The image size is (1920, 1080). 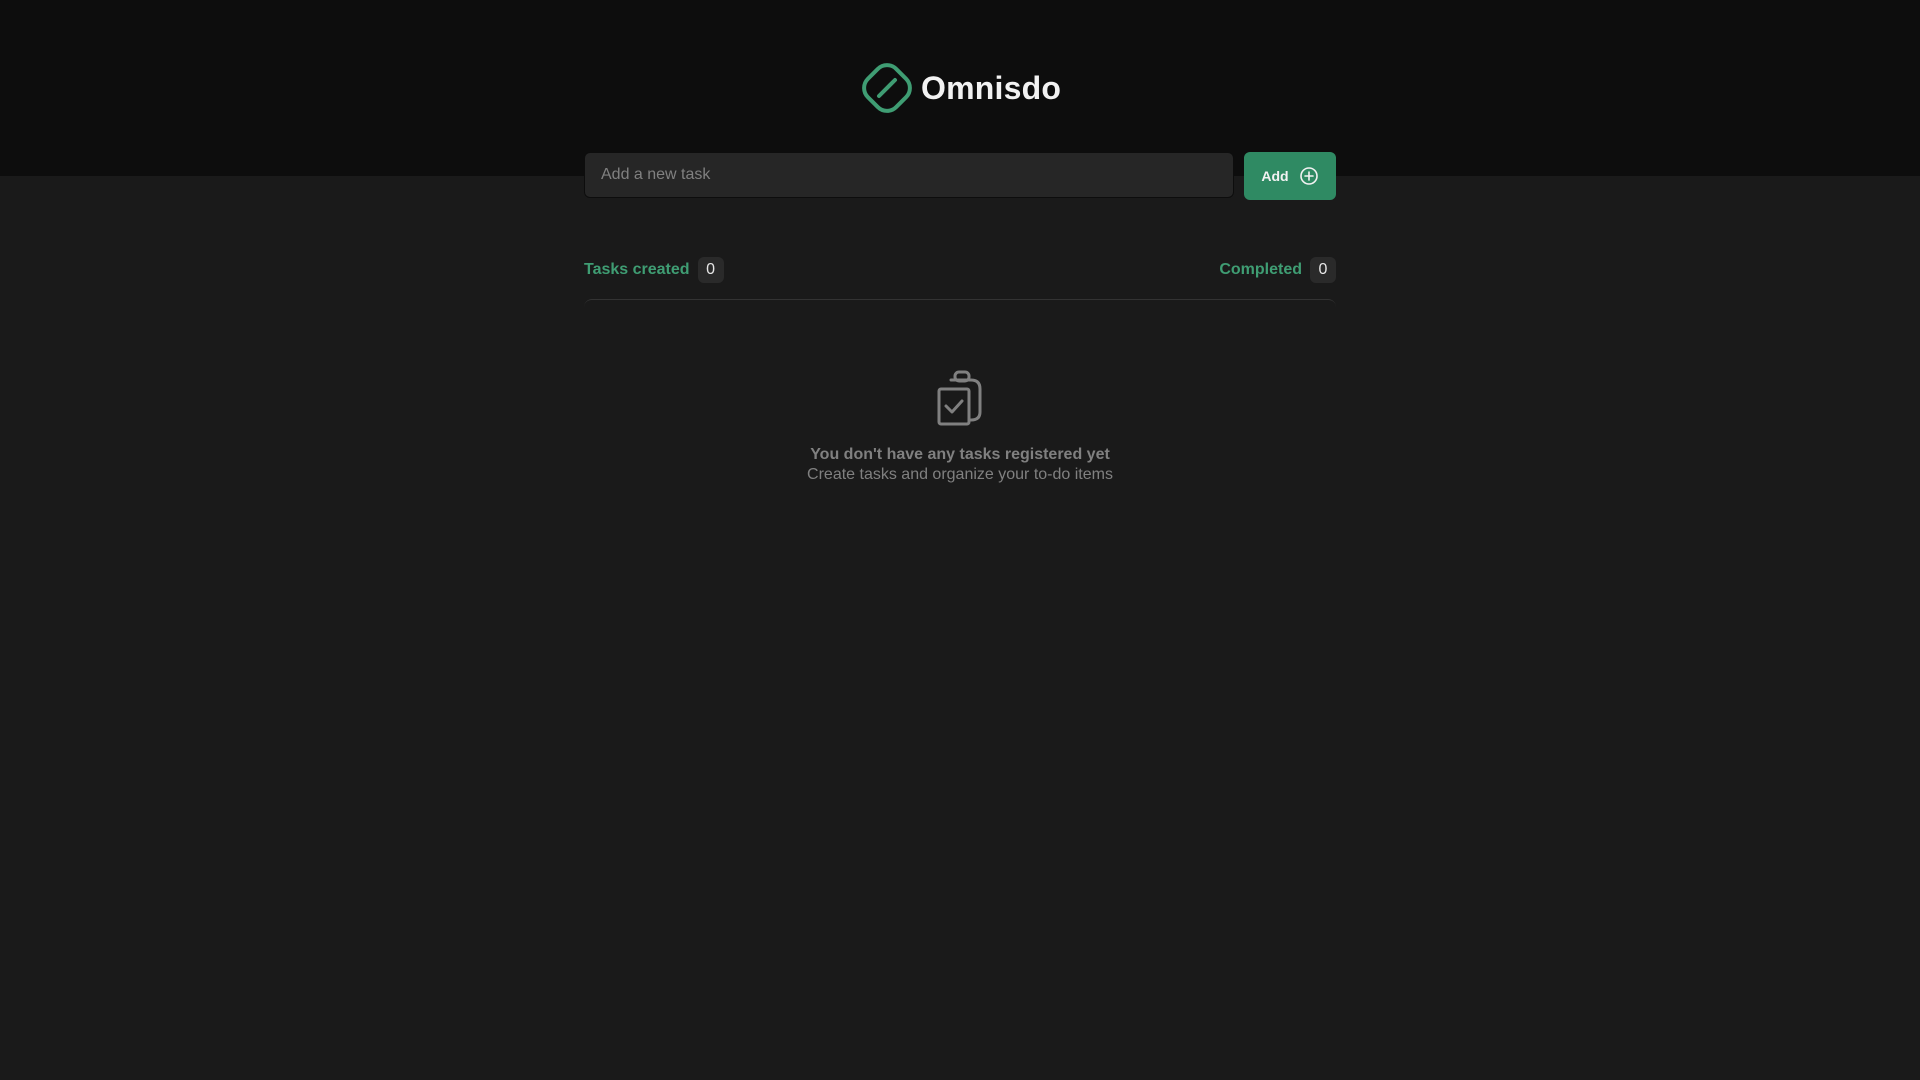 What do you see at coordinates (1260, 269) in the screenshot?
I see `completed-label: Completed` at bounding box center [1260, 269].